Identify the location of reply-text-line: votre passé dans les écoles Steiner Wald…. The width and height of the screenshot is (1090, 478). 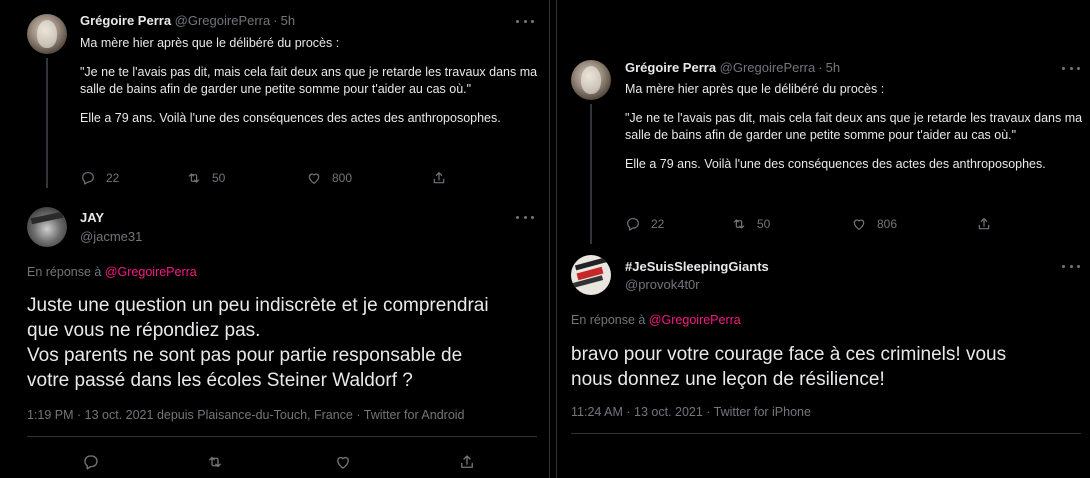
(220, 380).